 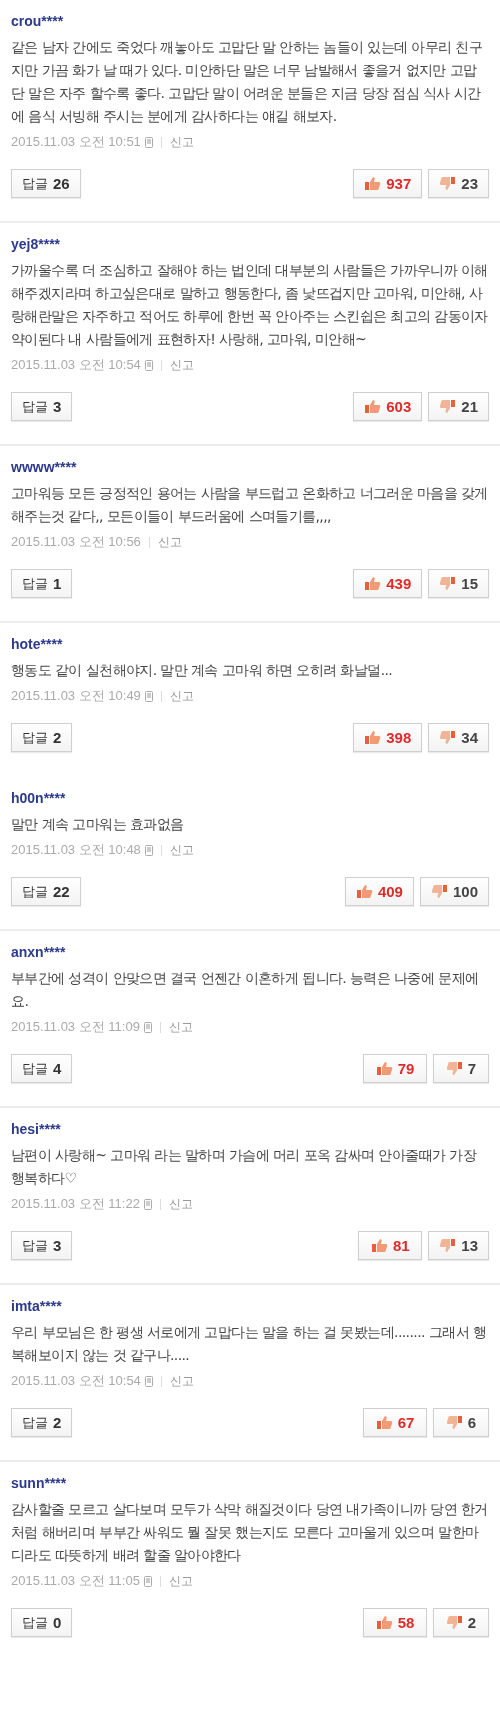 What do you see at coordinates (75, 1204) in the screenshot?
I see `comment-date: 2015.11.03 오전 11:22` at bounding box center [75, 1204].